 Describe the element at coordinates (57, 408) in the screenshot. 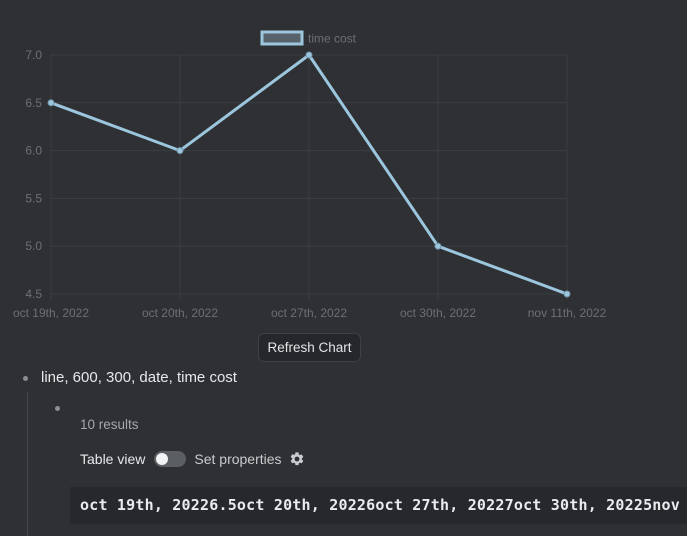

I see `child-block-bullet` at that location.